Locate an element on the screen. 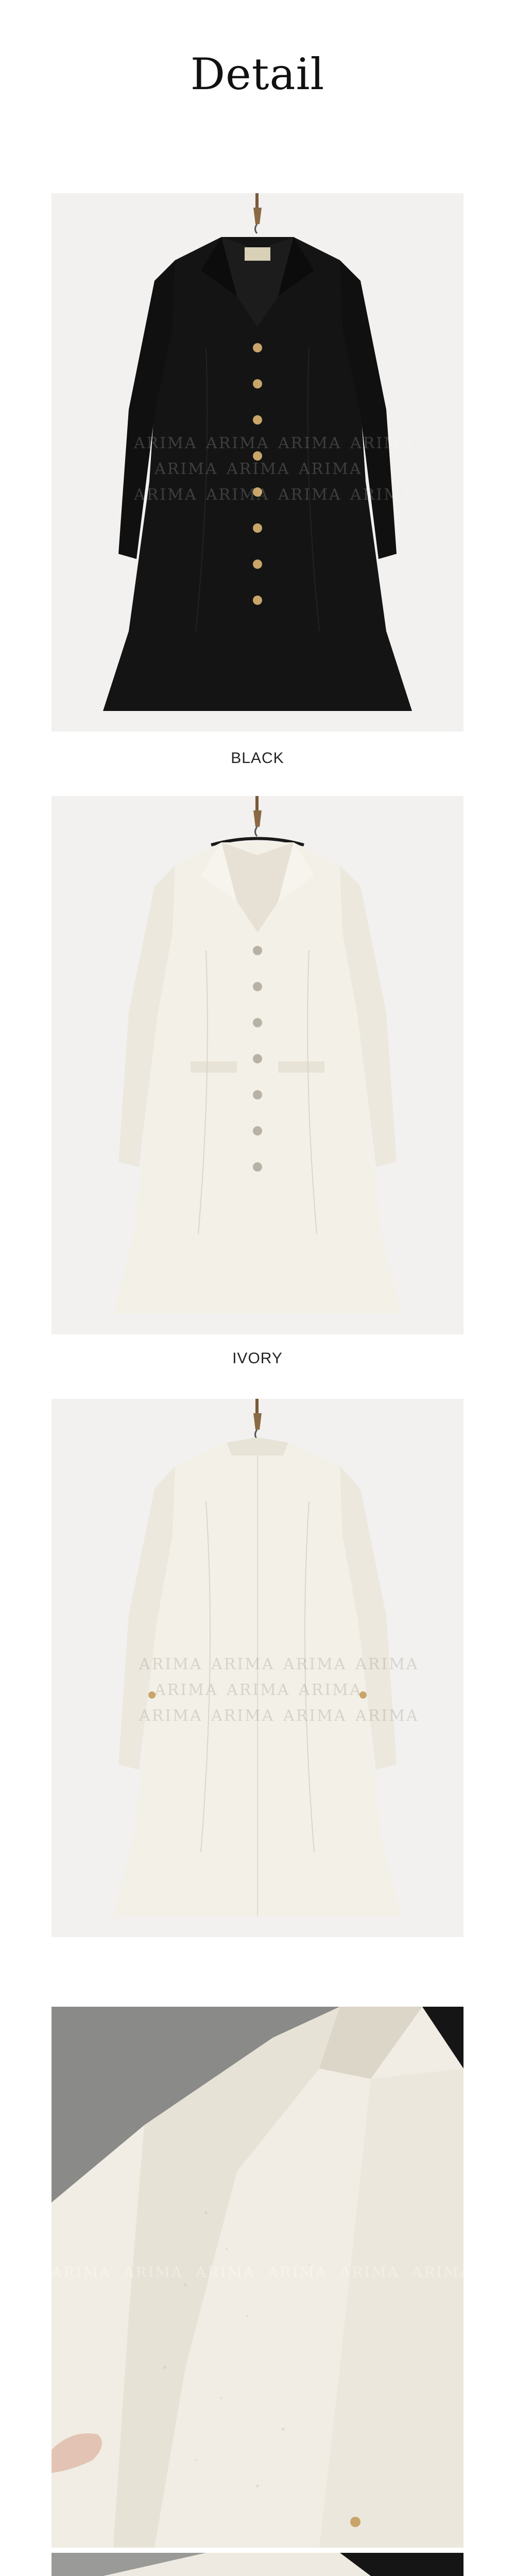  watermark-text: ARIMA is located at coordinates (165, 443).